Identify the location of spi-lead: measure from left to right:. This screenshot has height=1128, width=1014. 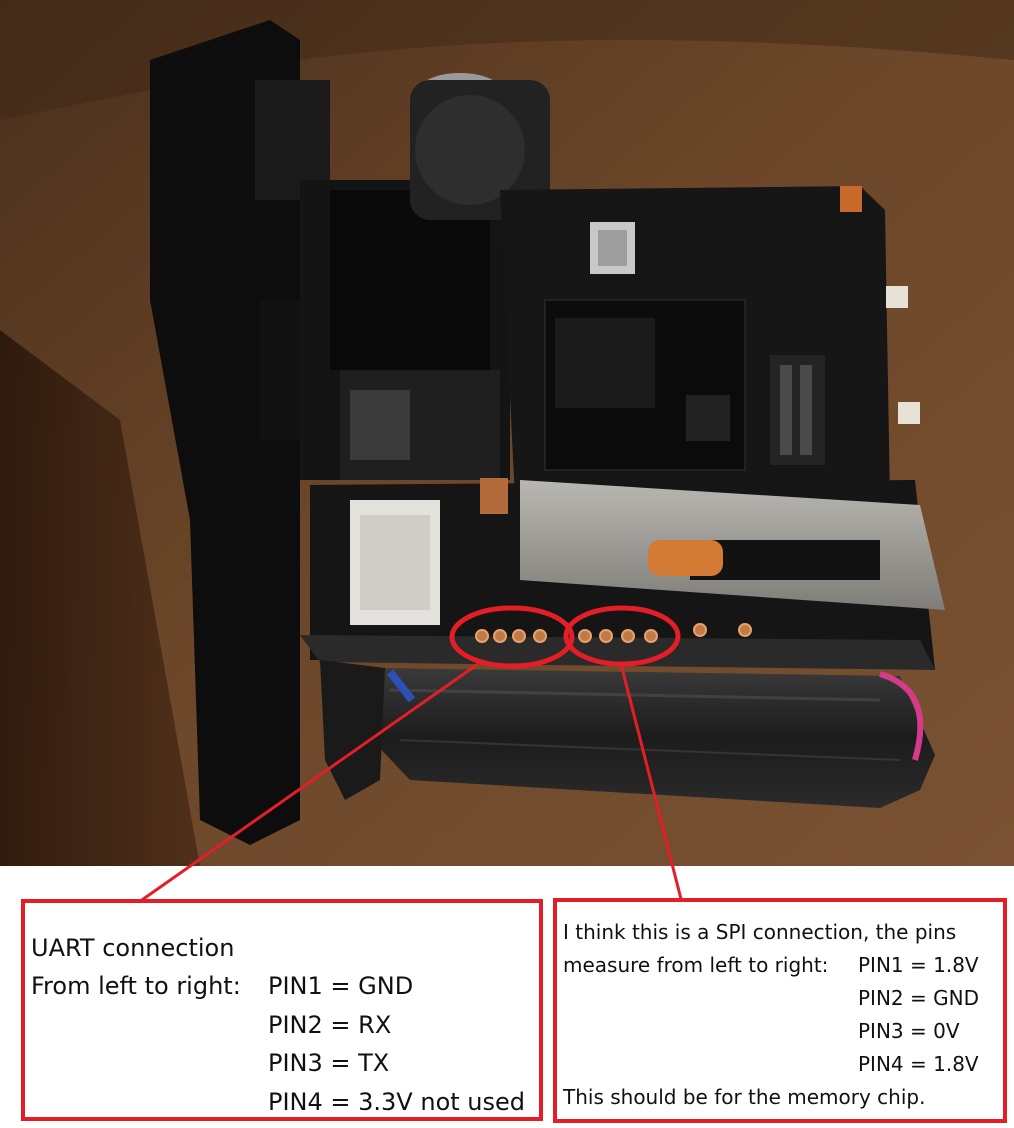
(696, 965).